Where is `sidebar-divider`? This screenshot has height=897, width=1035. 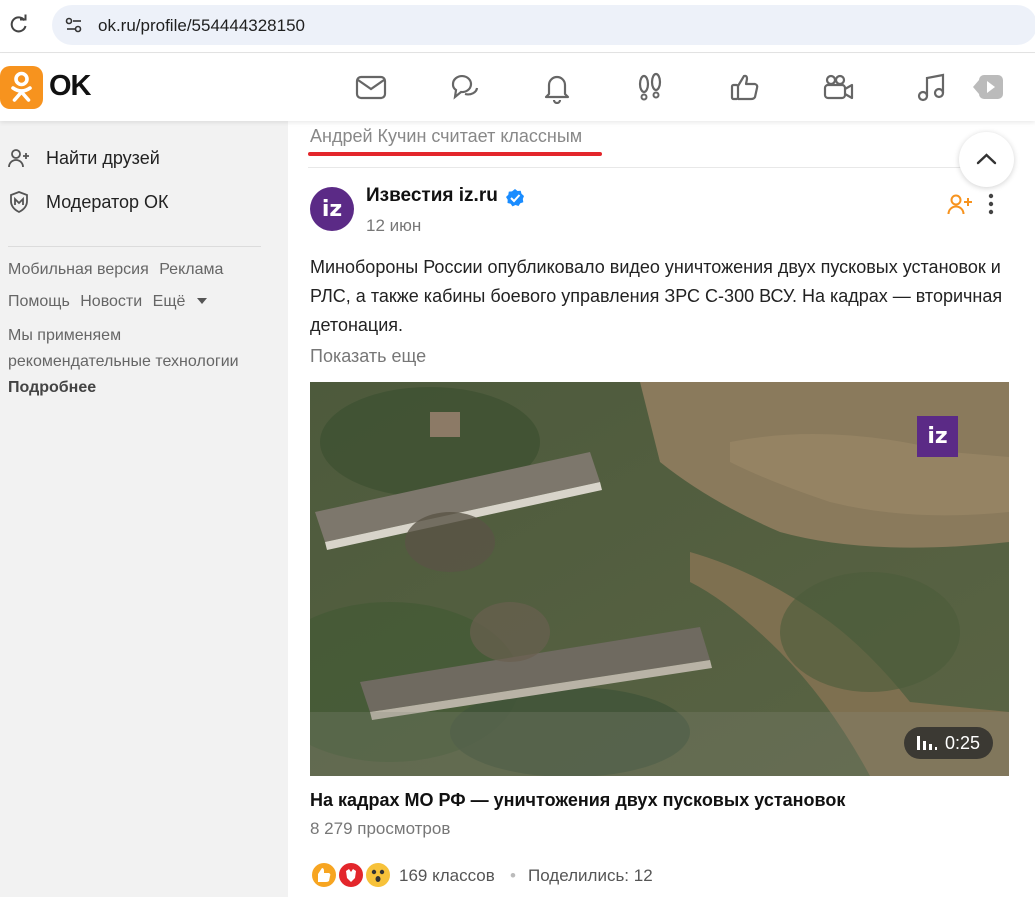
sidebar-divider is located at coordinates (134, 246).